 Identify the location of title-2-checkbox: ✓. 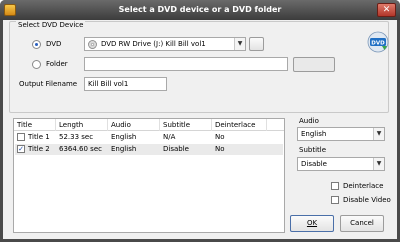
(21, 149).